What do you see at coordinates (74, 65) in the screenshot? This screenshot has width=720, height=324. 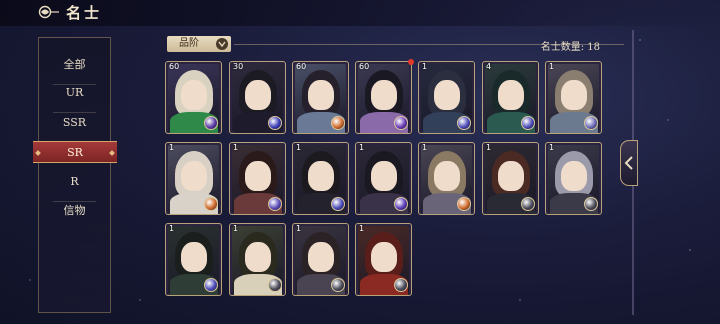 I see `sidebar-item-all: 全部` at bounding box center [74, 65].